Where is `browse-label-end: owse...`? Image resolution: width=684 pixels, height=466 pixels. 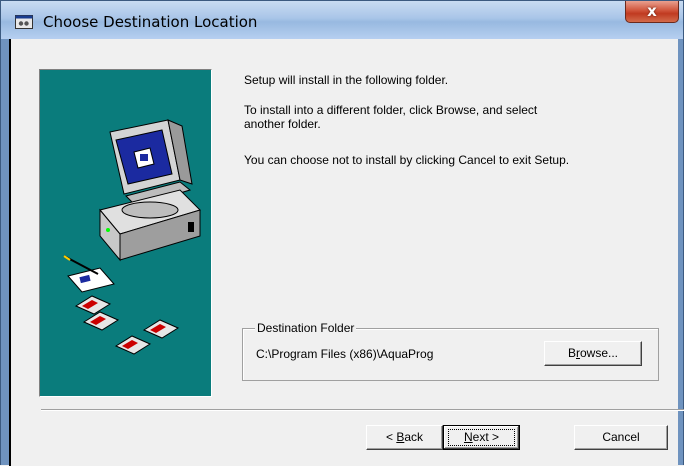 browse-label-end: owse... is located at coordinates (599, 353).